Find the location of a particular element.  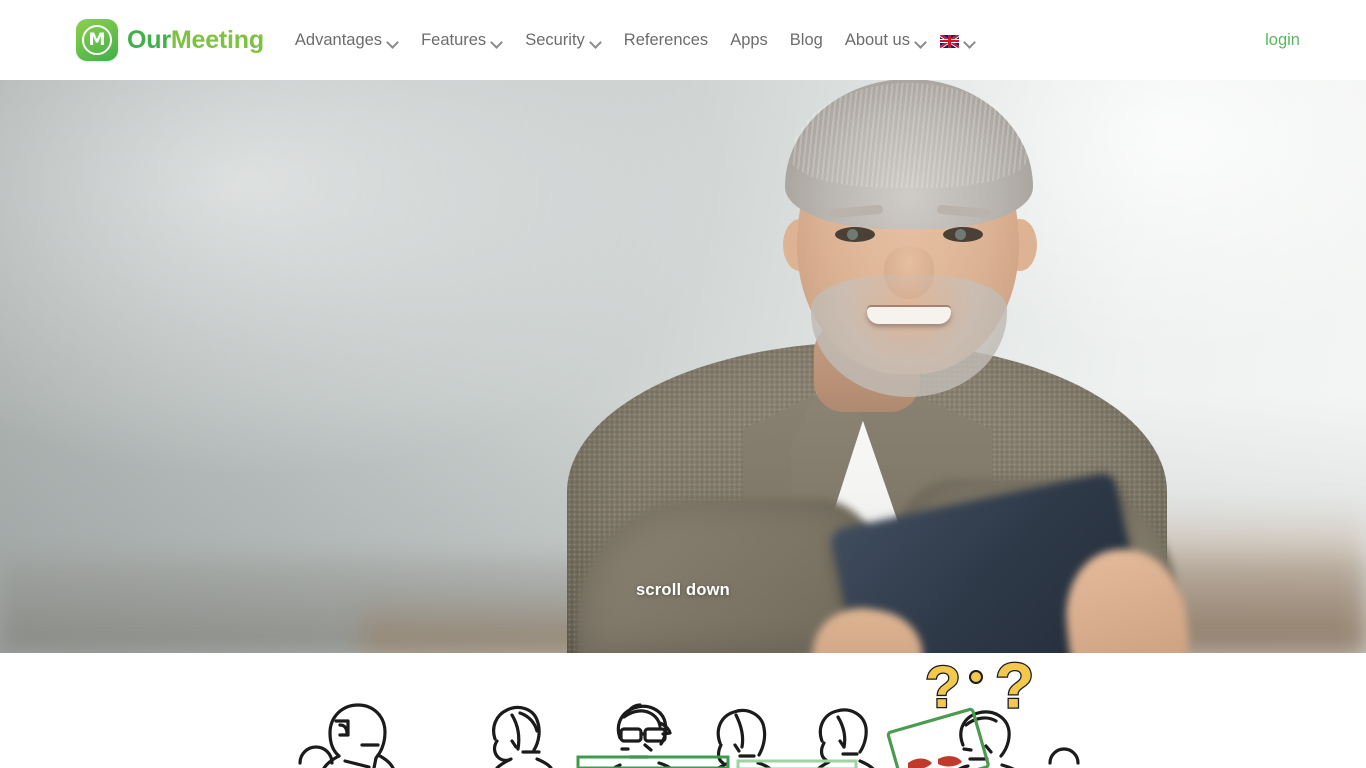

illustration-section: ? ? is located at coordinates (683, 710).